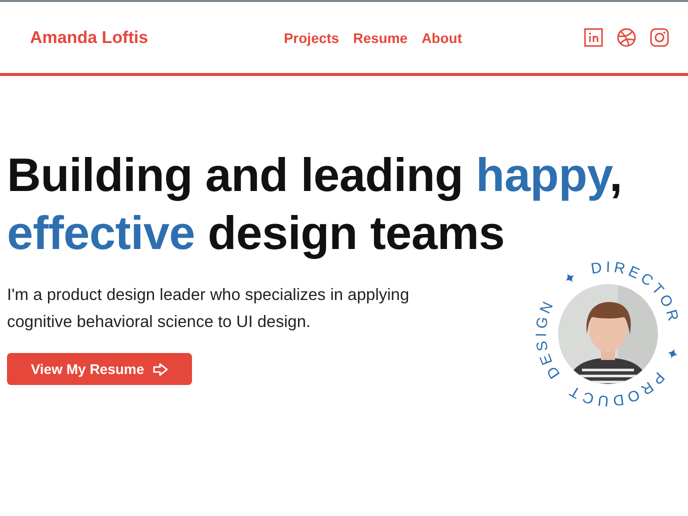 Image resolution: width=688 pixels, height=516 pixels. What do you see at coordinates (208, 309) in the screenshot?
I see `intro-text: I'm a product design leader who specializes in applying cognitive behavioral science to UI design.` at bounding box center [208, 309].